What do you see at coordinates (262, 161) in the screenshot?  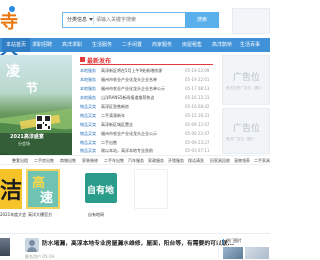 I see `category-link: 二手家具` at bounding box center [262, 161].